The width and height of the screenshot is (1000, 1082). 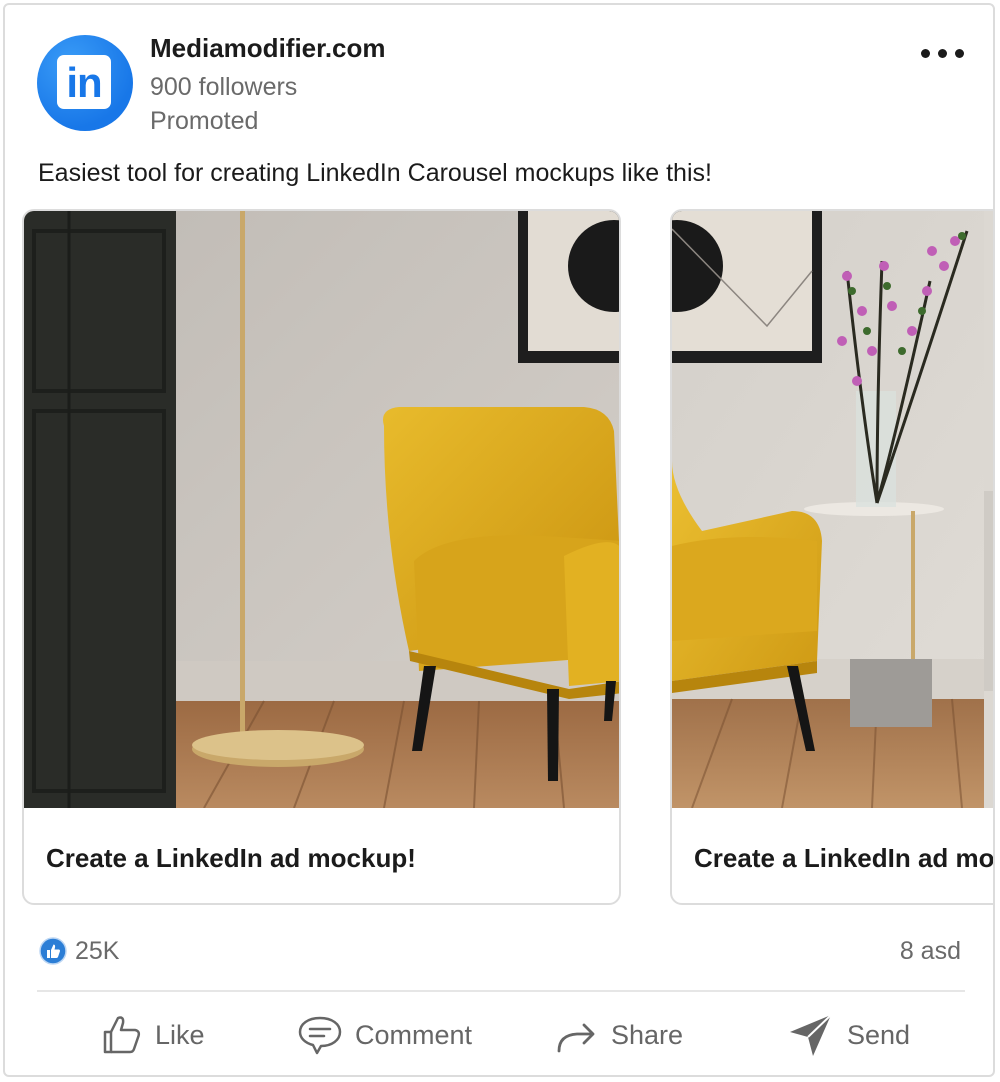 I want to click on send-button: Send, so click(x=848, y=1035).